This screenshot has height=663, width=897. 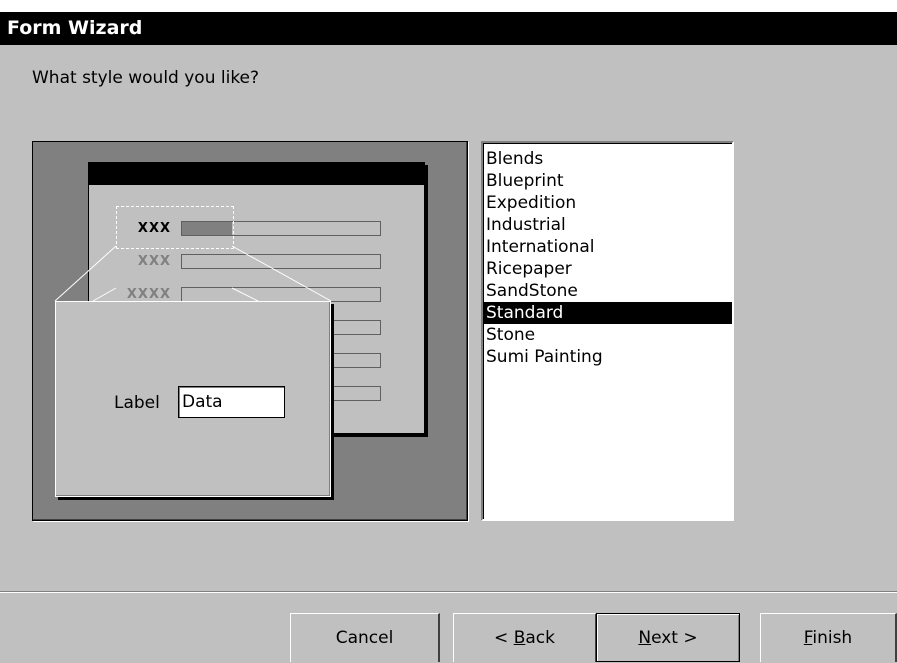 What do you see at coordinates (607, 335) in the screenshot?
I see `style-list-item: Stone` at bounding box center [607, 335].